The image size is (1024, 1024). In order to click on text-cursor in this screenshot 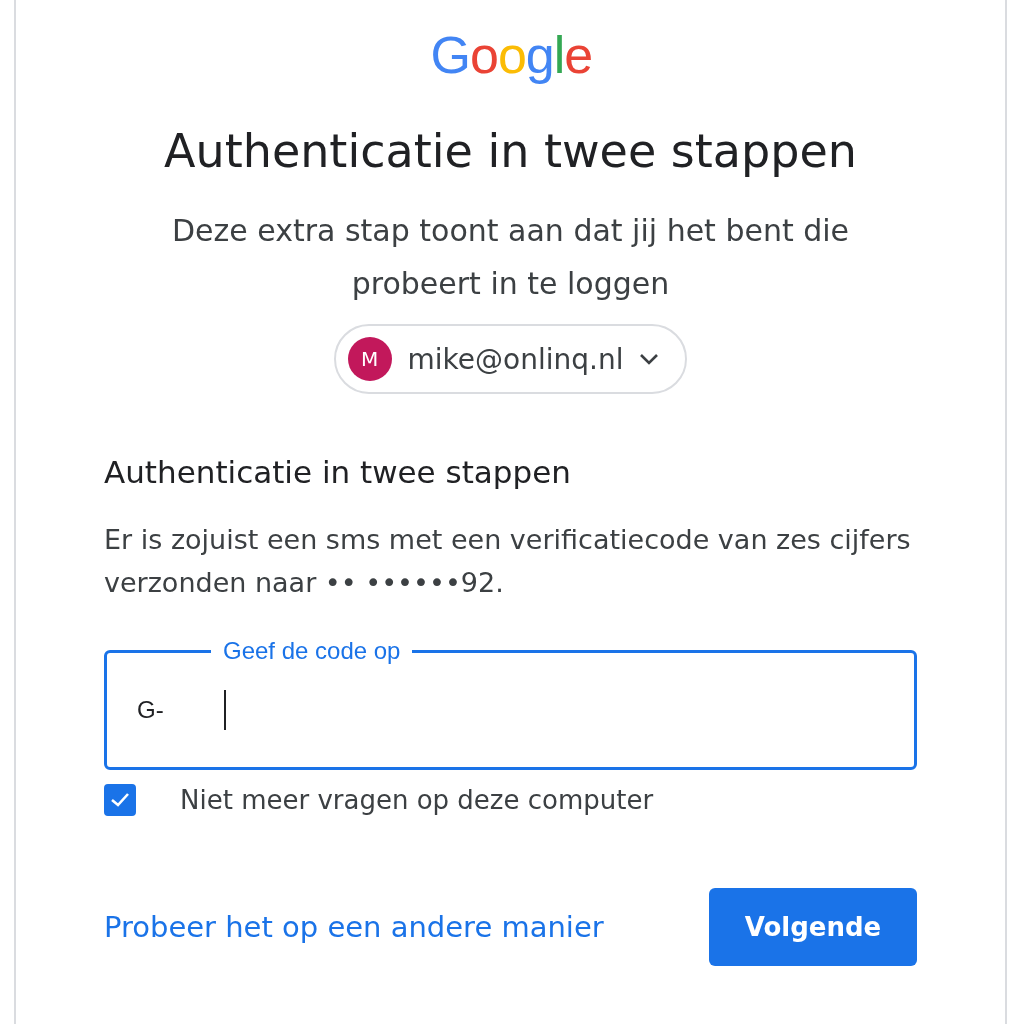, I will do `click(224, 710)`.